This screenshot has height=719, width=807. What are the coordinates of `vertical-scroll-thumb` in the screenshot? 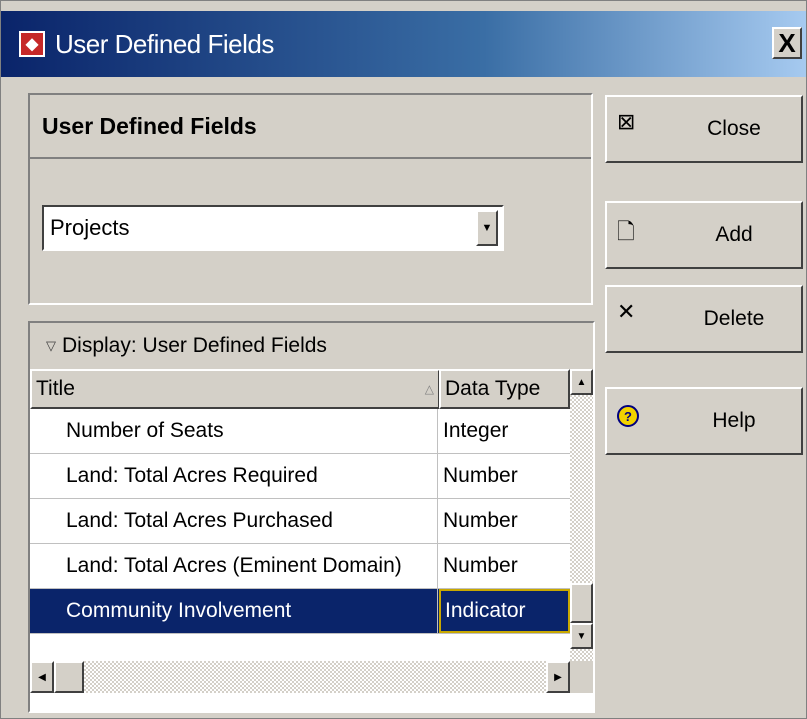 It's located at (581, 603).